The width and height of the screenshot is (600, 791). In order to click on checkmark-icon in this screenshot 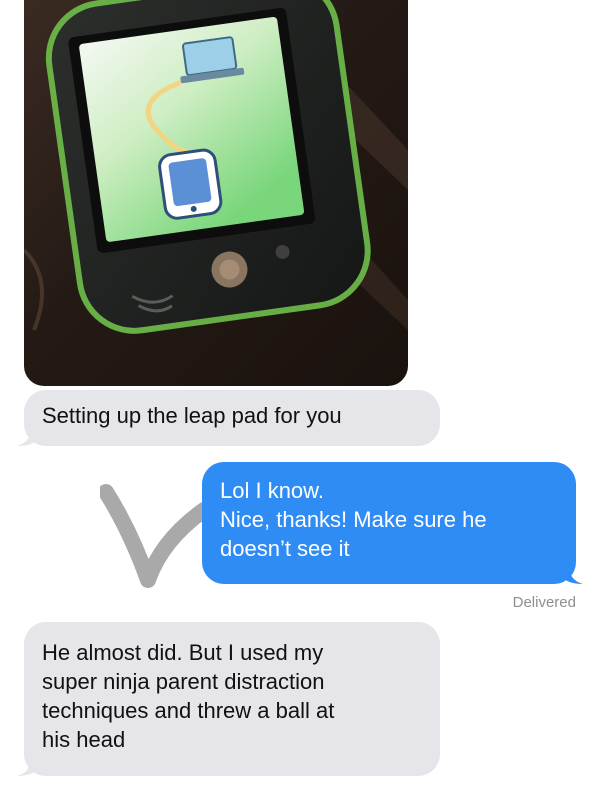, I will do `click(155, 536)`.